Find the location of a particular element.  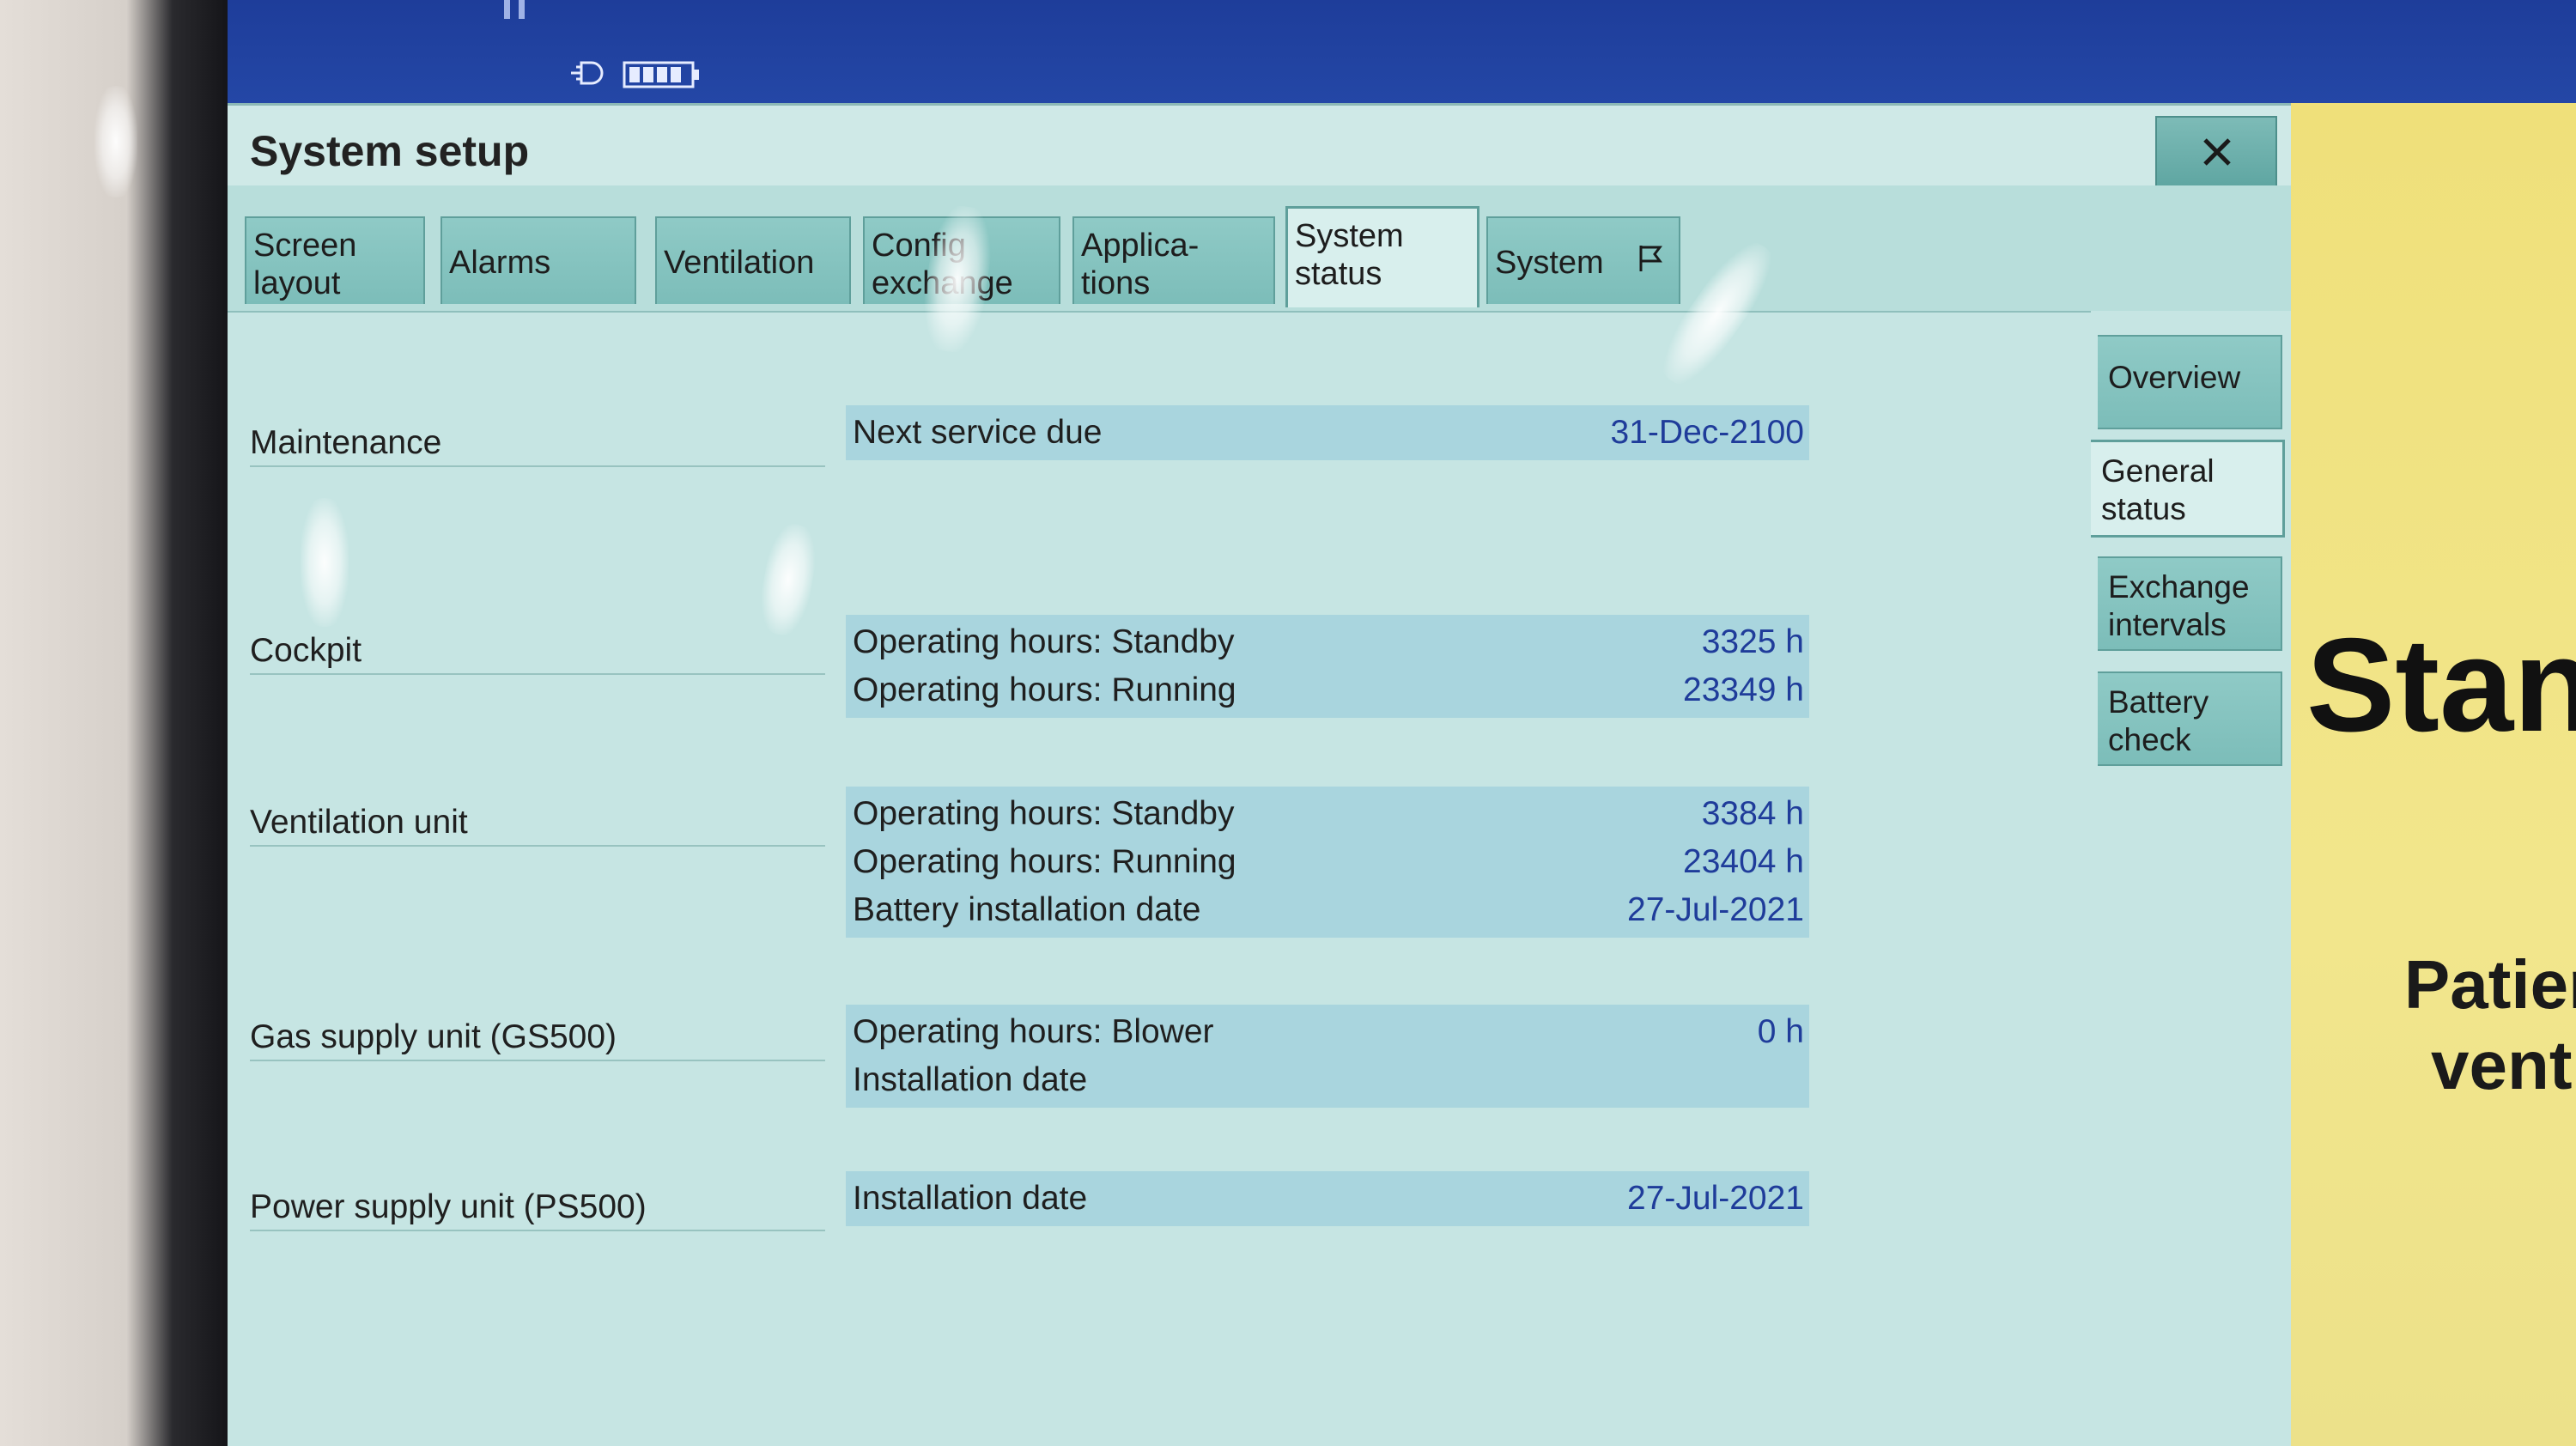

tab-label-line1: Screen is located at coordinates (305, 246).